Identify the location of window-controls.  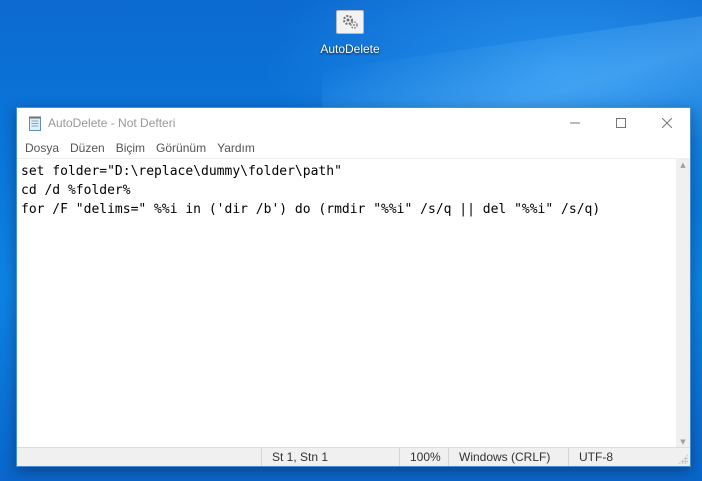
(621, 123).